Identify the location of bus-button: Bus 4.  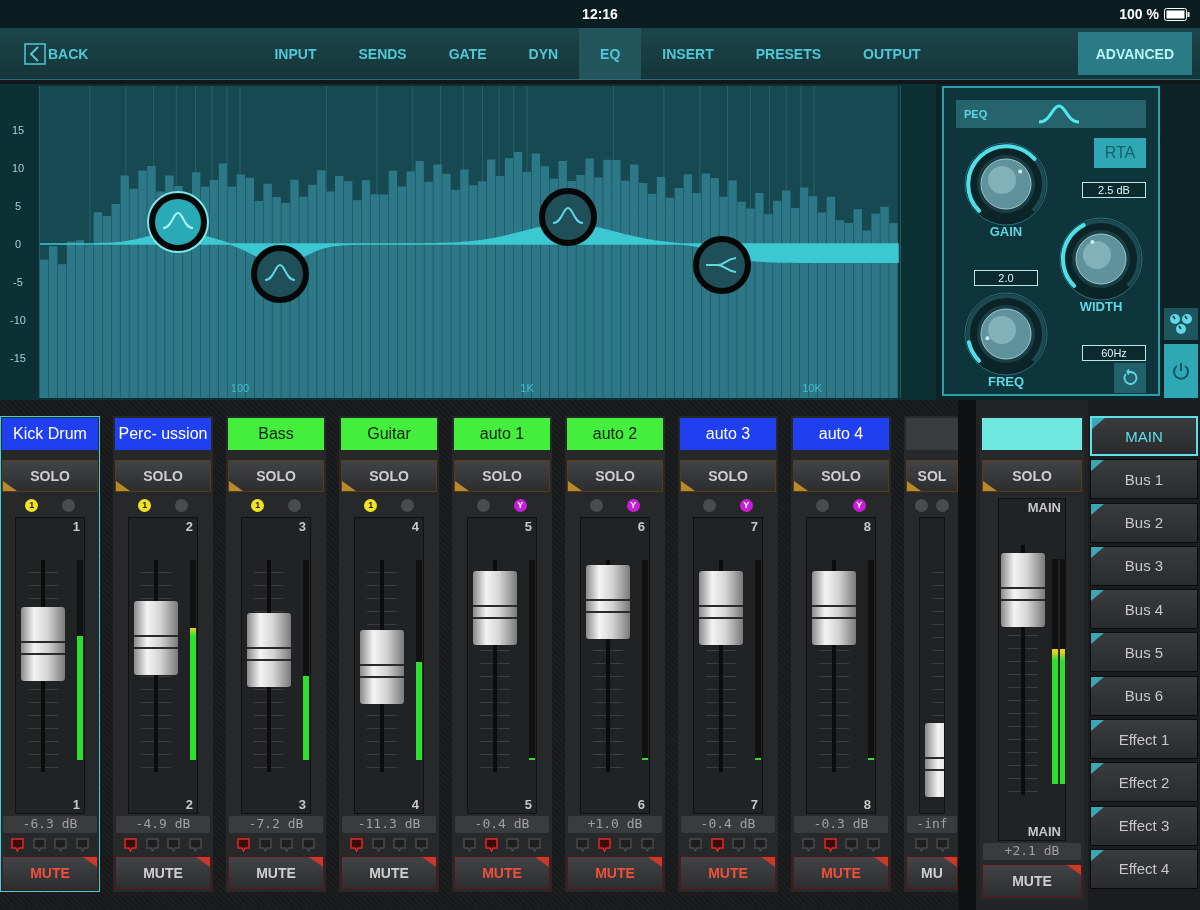
(1144, 609).